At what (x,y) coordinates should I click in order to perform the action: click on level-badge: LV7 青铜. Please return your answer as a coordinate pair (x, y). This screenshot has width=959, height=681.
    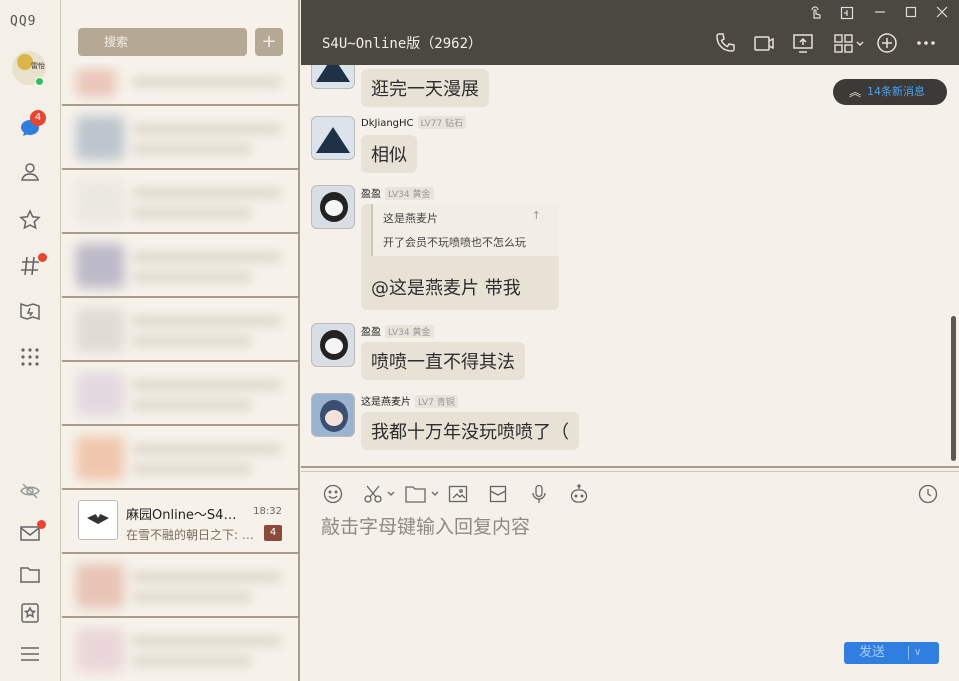
    Looking at the image, I should click on (436, 401).